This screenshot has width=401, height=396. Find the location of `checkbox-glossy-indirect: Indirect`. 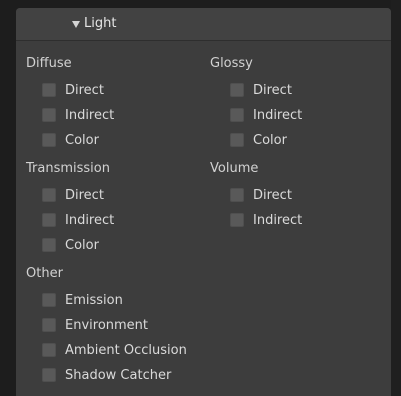

checkbox-glossy-indirect: Indirect is located at coordinates (266, 115).